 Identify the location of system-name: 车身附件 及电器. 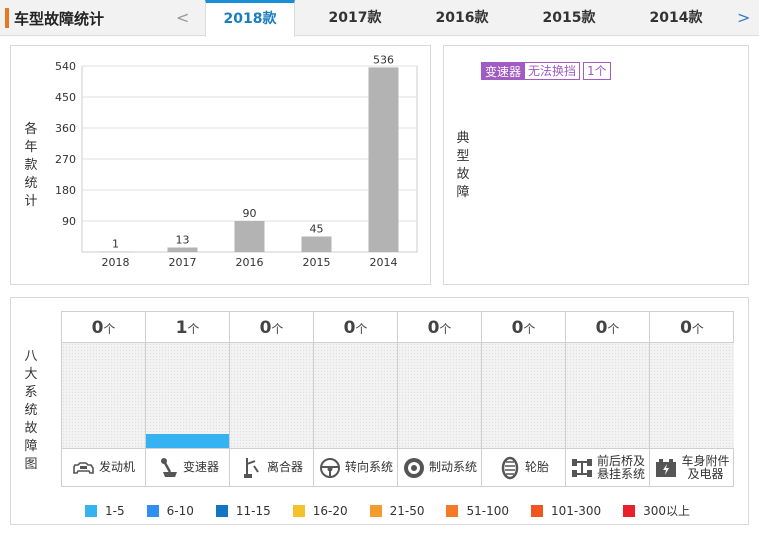
(705, 467).